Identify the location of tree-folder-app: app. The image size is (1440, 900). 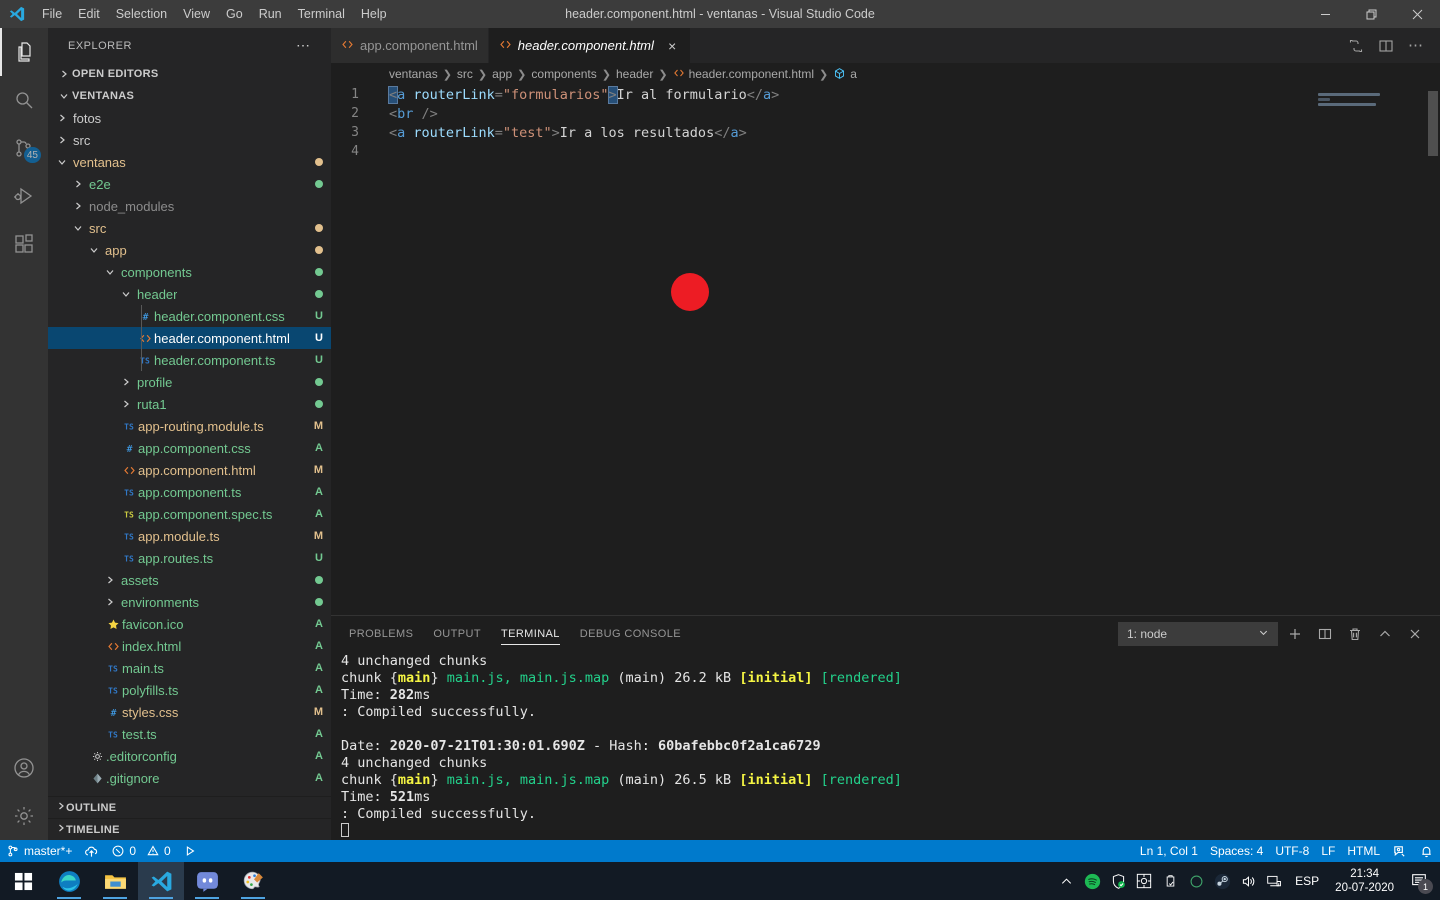
(189, 250).